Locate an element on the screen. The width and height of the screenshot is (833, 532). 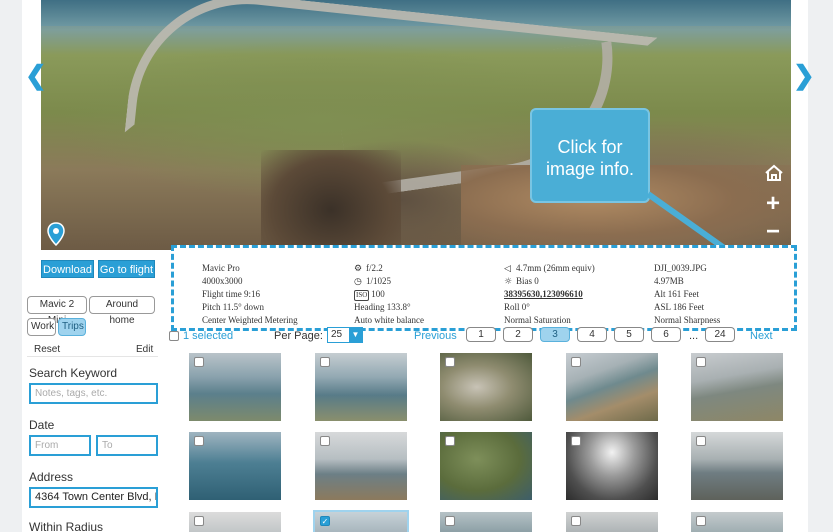
camera-model: Mavic Pro is located at coordinates (221, 268).